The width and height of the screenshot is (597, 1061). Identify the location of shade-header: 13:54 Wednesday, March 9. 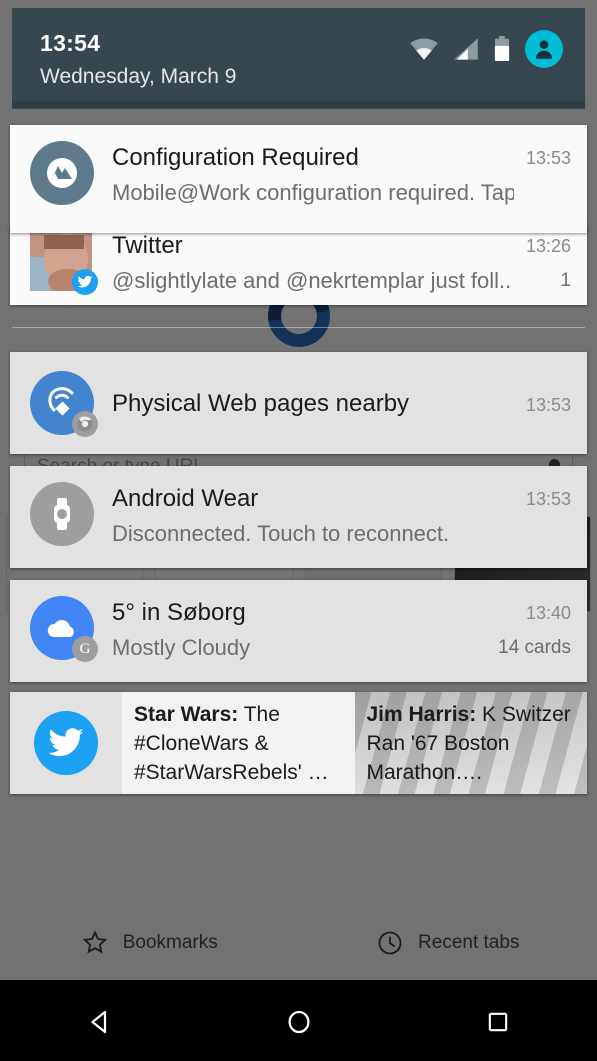
(298, 58).